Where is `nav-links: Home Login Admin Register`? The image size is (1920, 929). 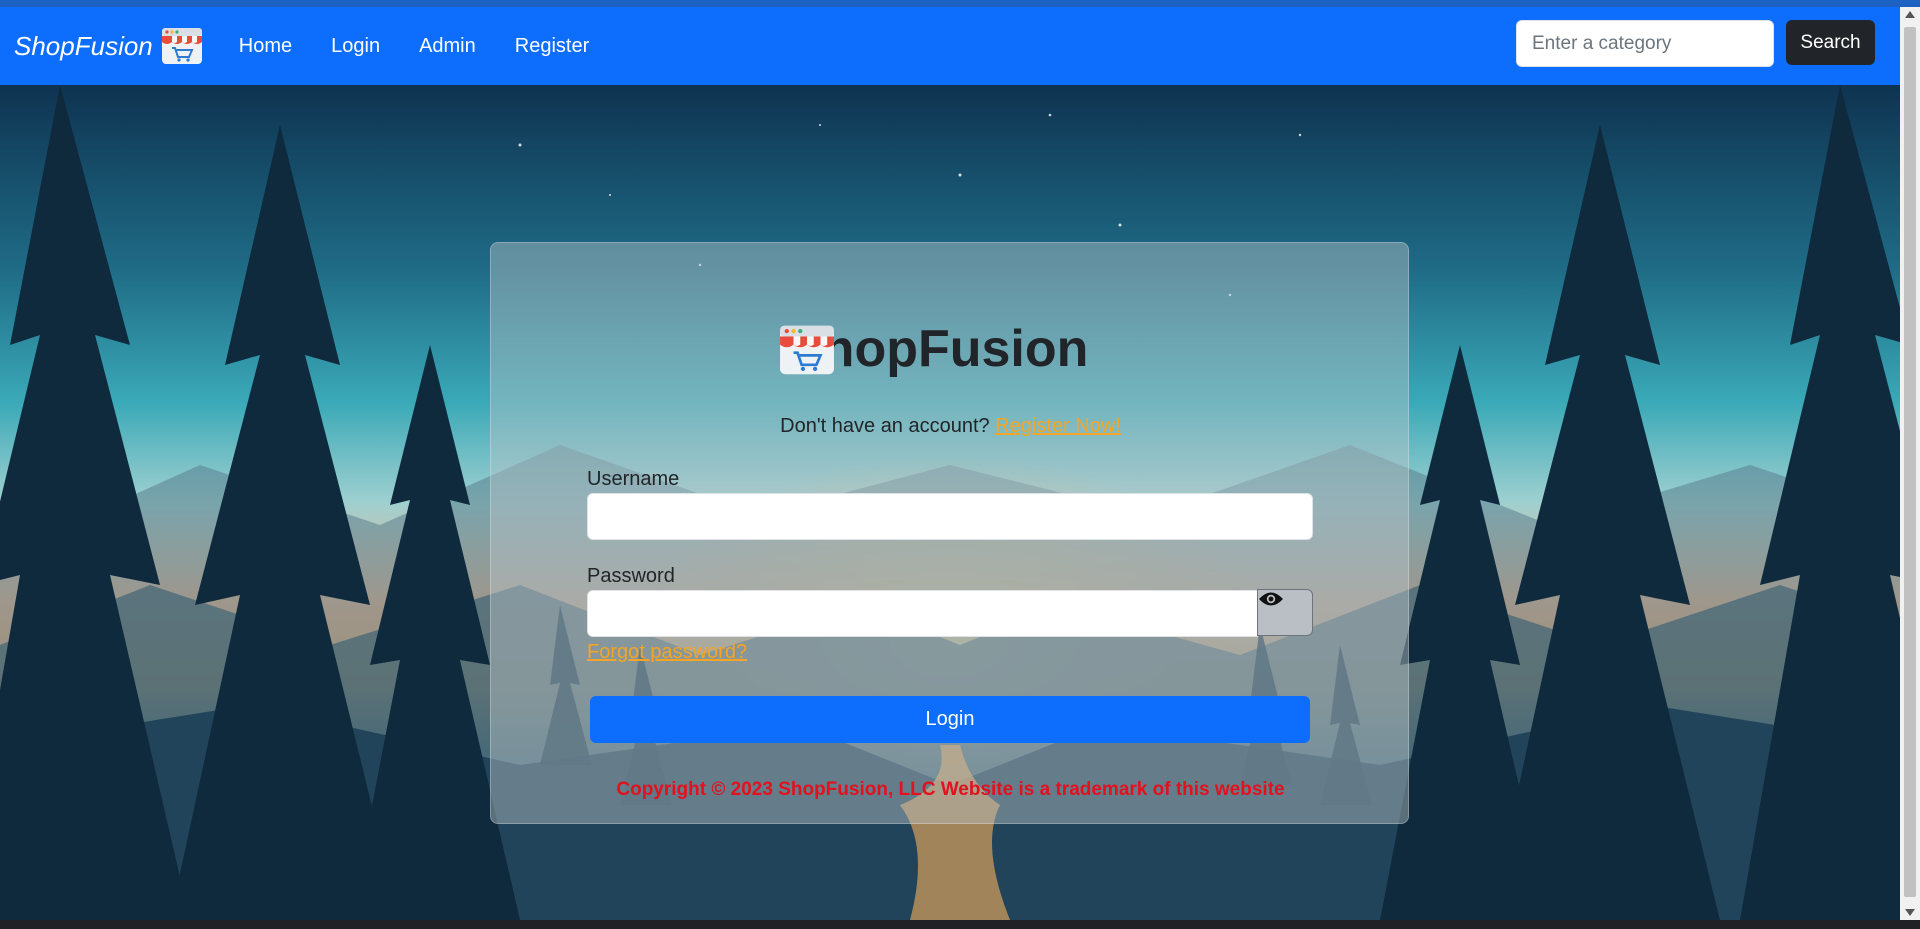
nav-links: Home Login Admin Register is located at coordinates (433, 46).